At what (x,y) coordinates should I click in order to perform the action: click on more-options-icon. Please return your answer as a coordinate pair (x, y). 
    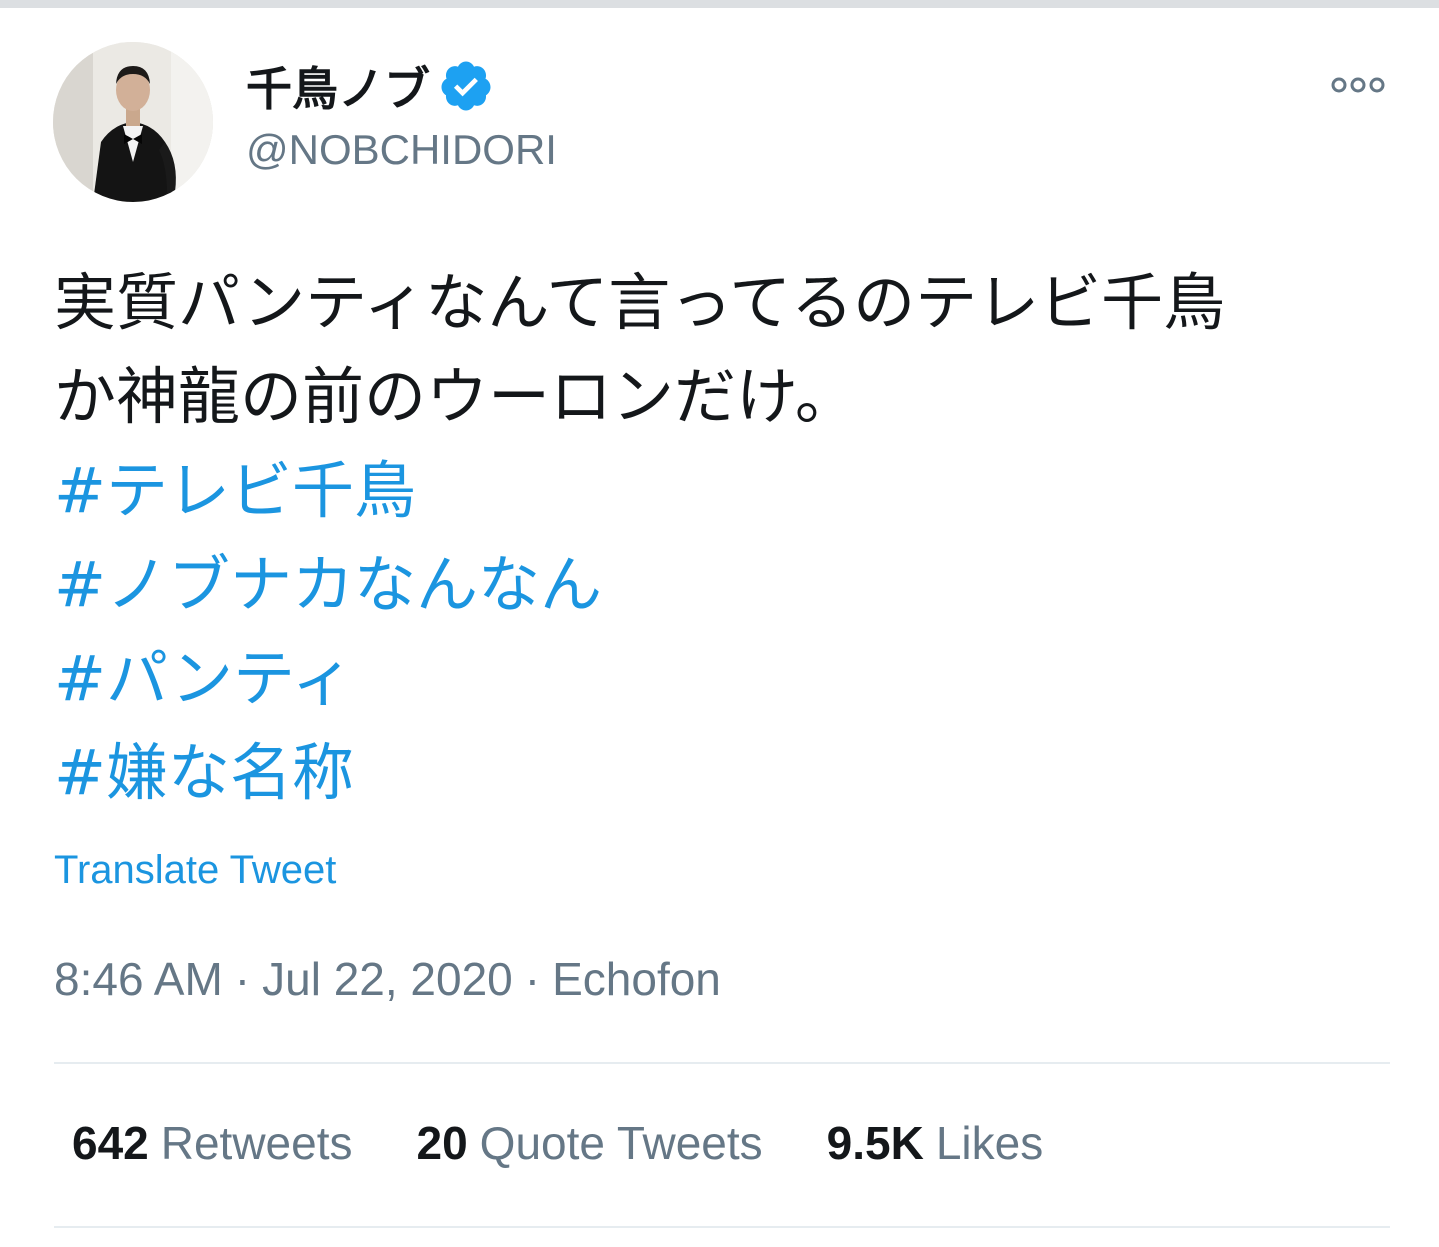
    Looking at the image, I should click on (1358, 85).